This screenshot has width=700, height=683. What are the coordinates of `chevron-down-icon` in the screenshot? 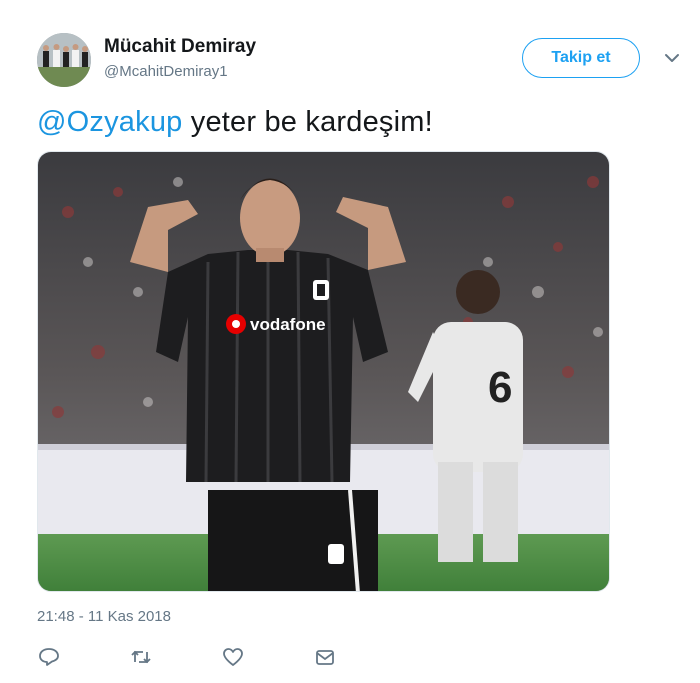 It's located at (672, 58).